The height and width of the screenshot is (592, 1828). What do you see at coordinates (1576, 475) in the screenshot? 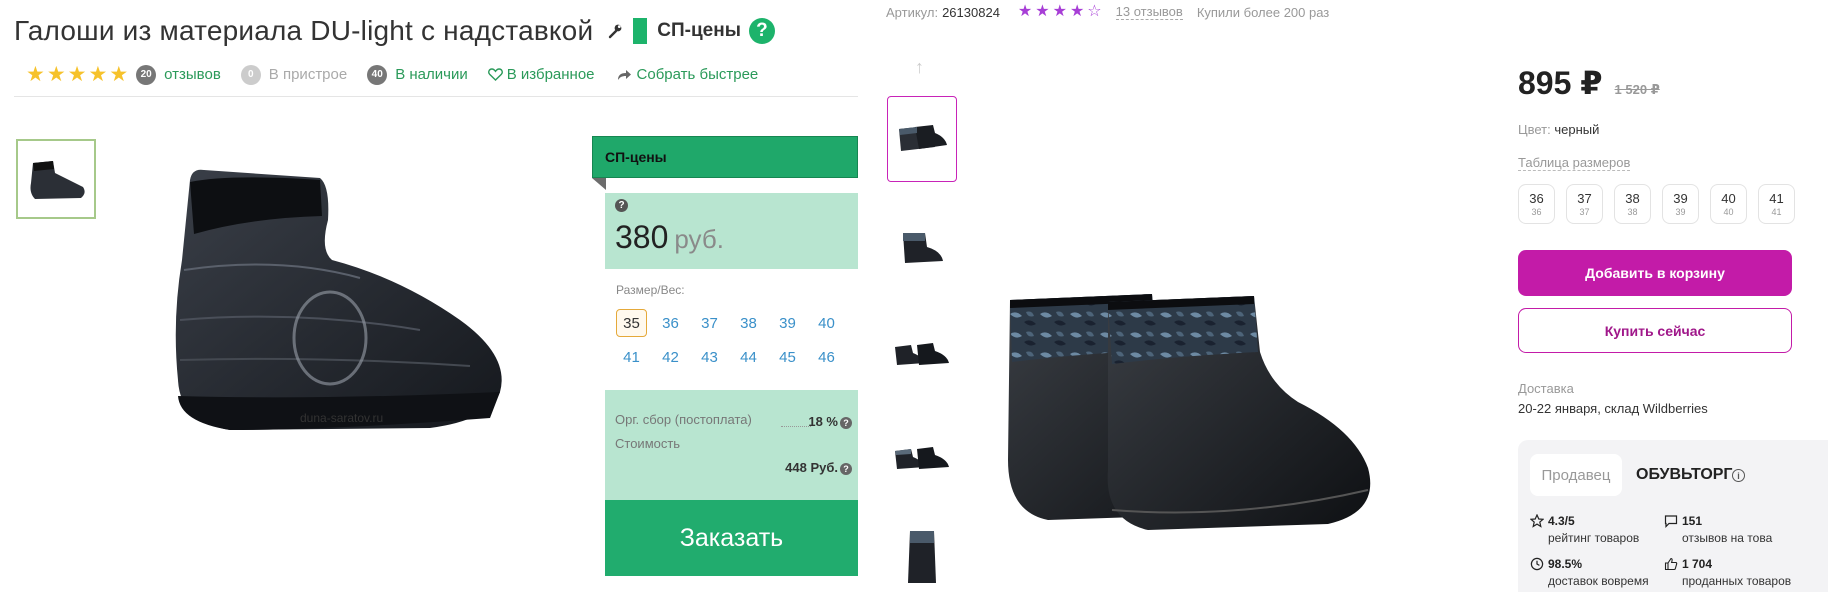
I see `seller-tab: Продавец` at bounding box center [1576, 475].